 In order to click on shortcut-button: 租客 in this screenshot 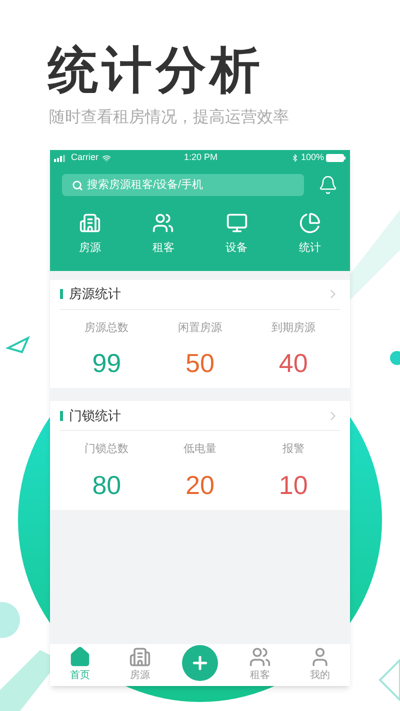, I will do `click(163, 234)`.